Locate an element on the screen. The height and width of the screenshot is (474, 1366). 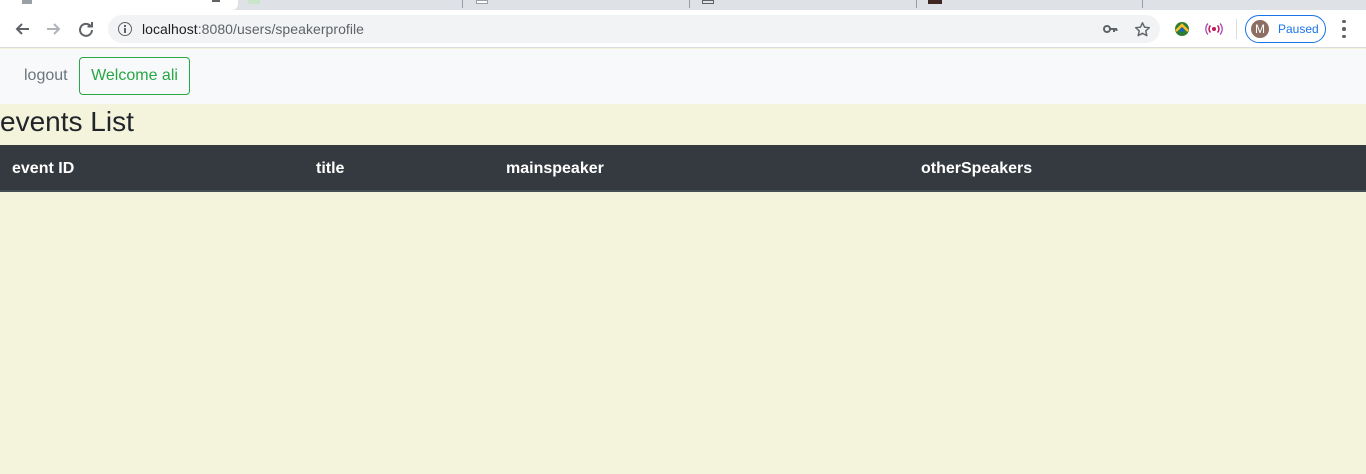
column-header-otherspeakers: otherSpeakers is located at coordinates (977, 168).